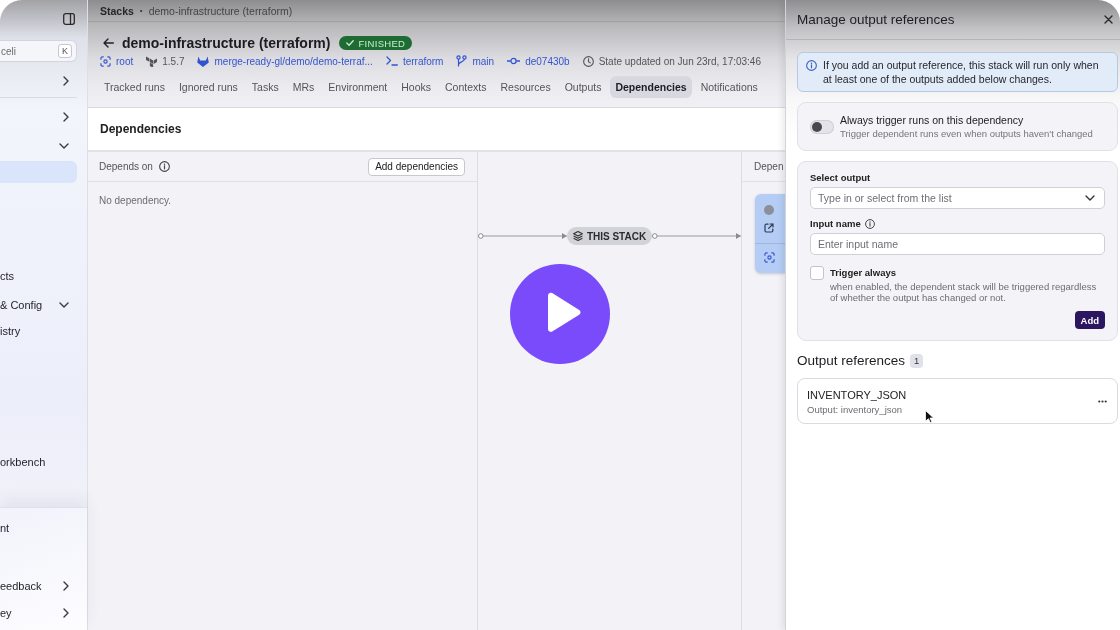 Image resolution: width=1120 pixels, height=630 pixels. Describe the element at coordinates (350, 43) in the screenshot. I see `check-icon` at that location.